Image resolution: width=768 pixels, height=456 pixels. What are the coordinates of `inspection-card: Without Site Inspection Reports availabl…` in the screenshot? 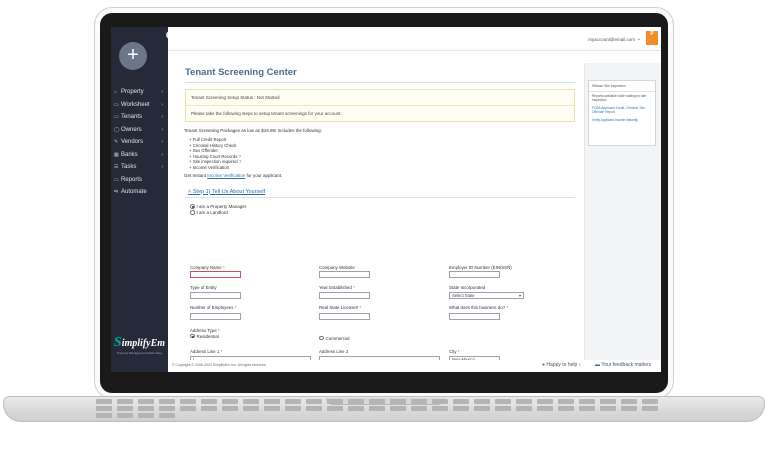 It's located at (622, 113).